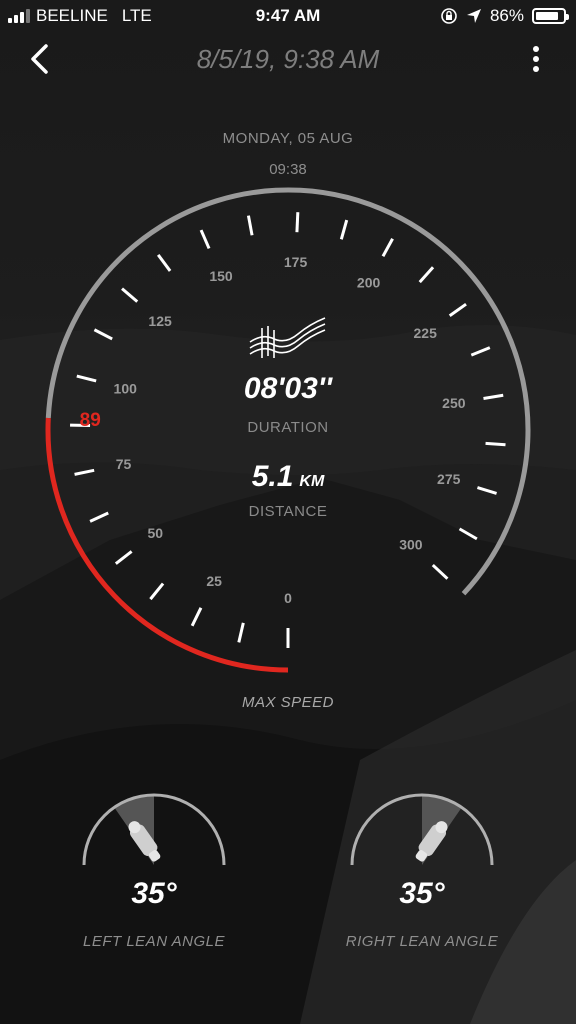  What do you see at coordinates (369, 283) in the screenshot?
I see `speed-tick-label: 200` at bounding box center [369, 283].